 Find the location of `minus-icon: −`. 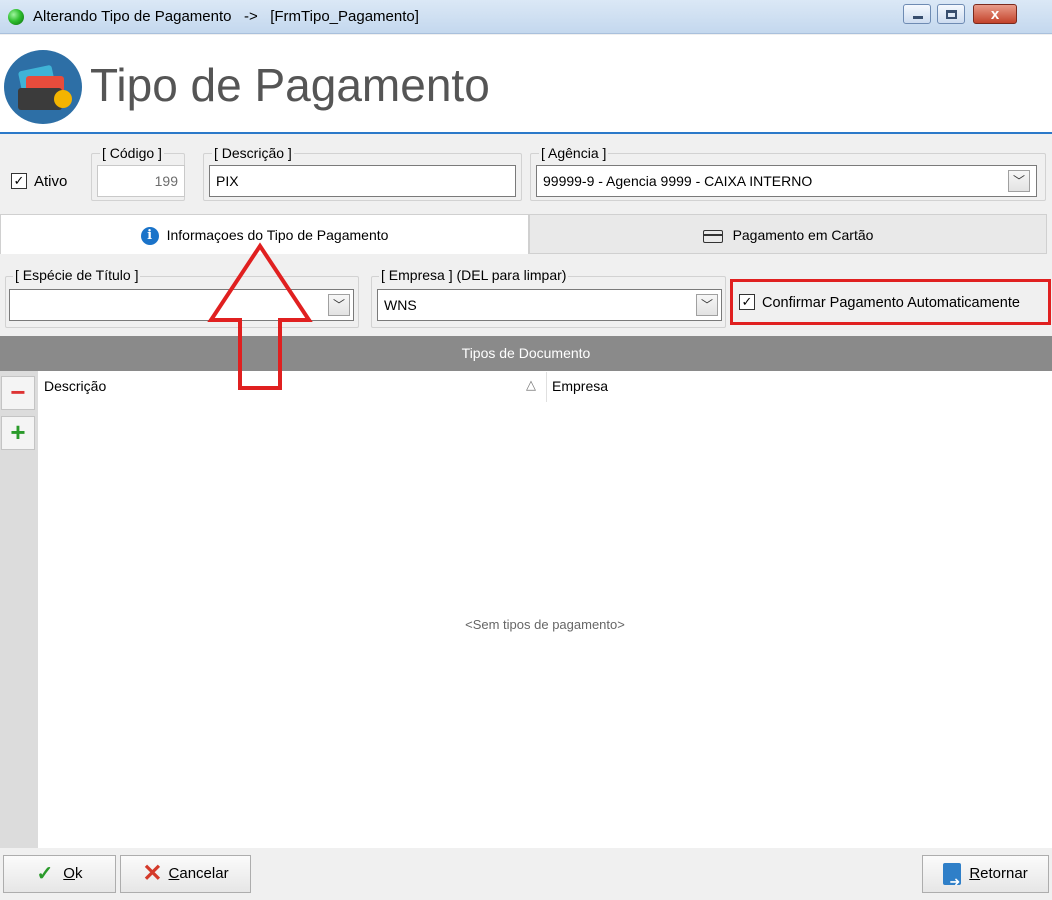

minus-icon: − is located at coordinates (18, 392).